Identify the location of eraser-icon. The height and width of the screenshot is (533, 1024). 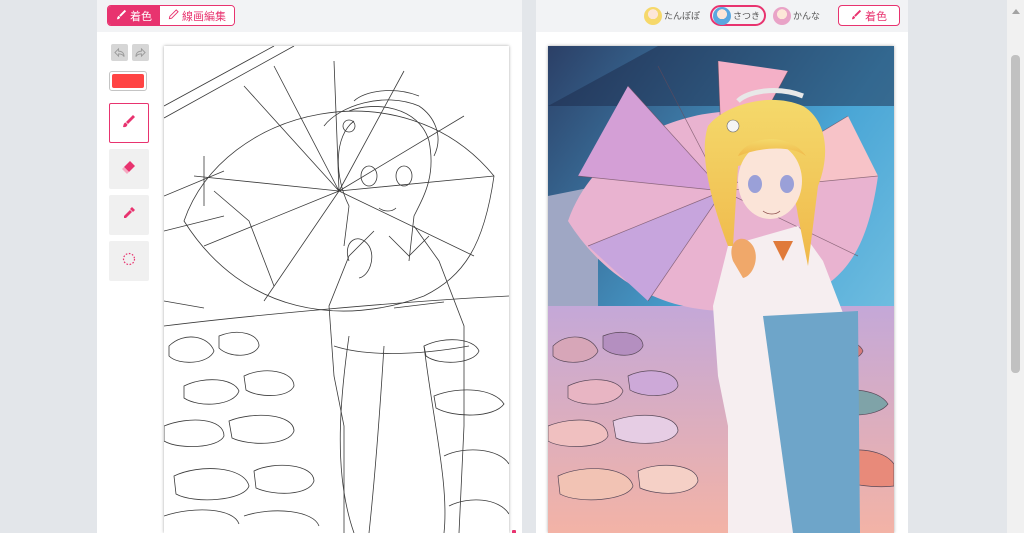
(129, 169).